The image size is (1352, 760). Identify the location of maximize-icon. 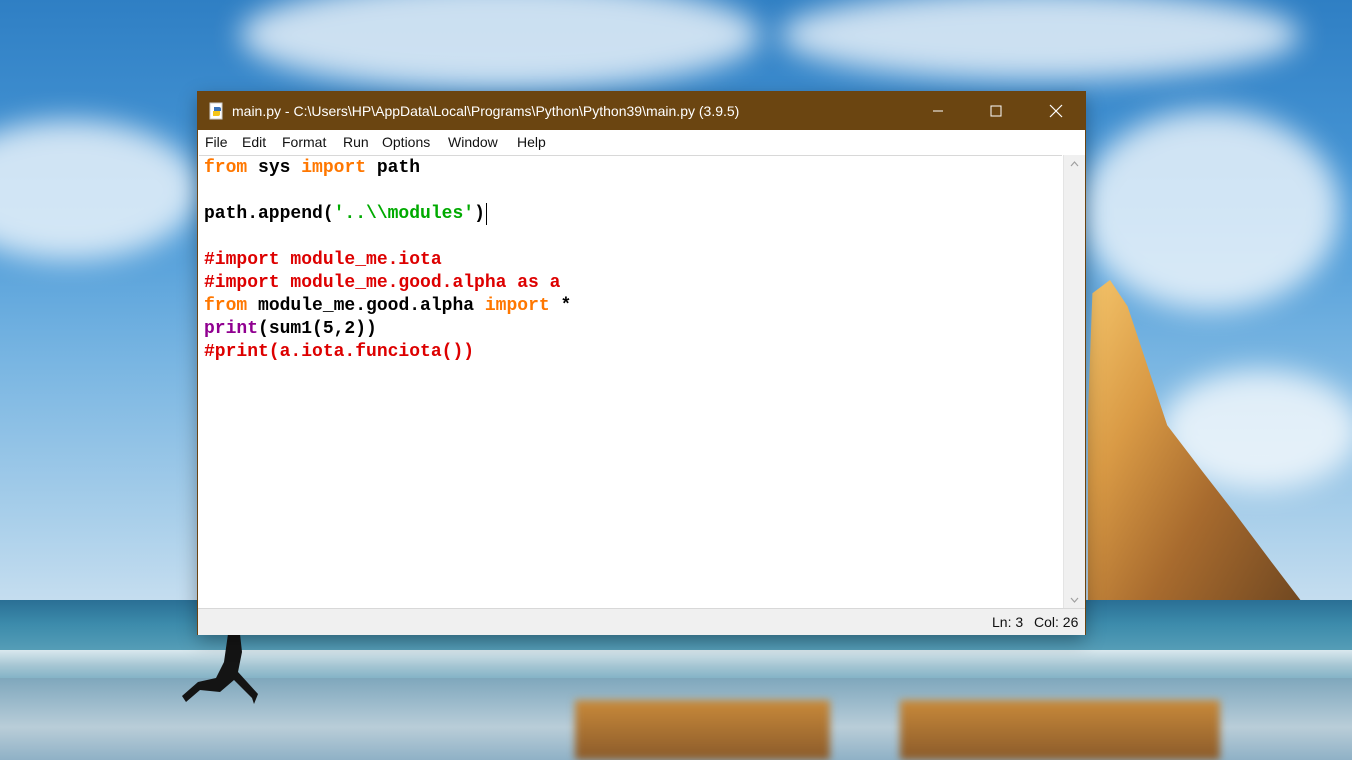
(996, 111).